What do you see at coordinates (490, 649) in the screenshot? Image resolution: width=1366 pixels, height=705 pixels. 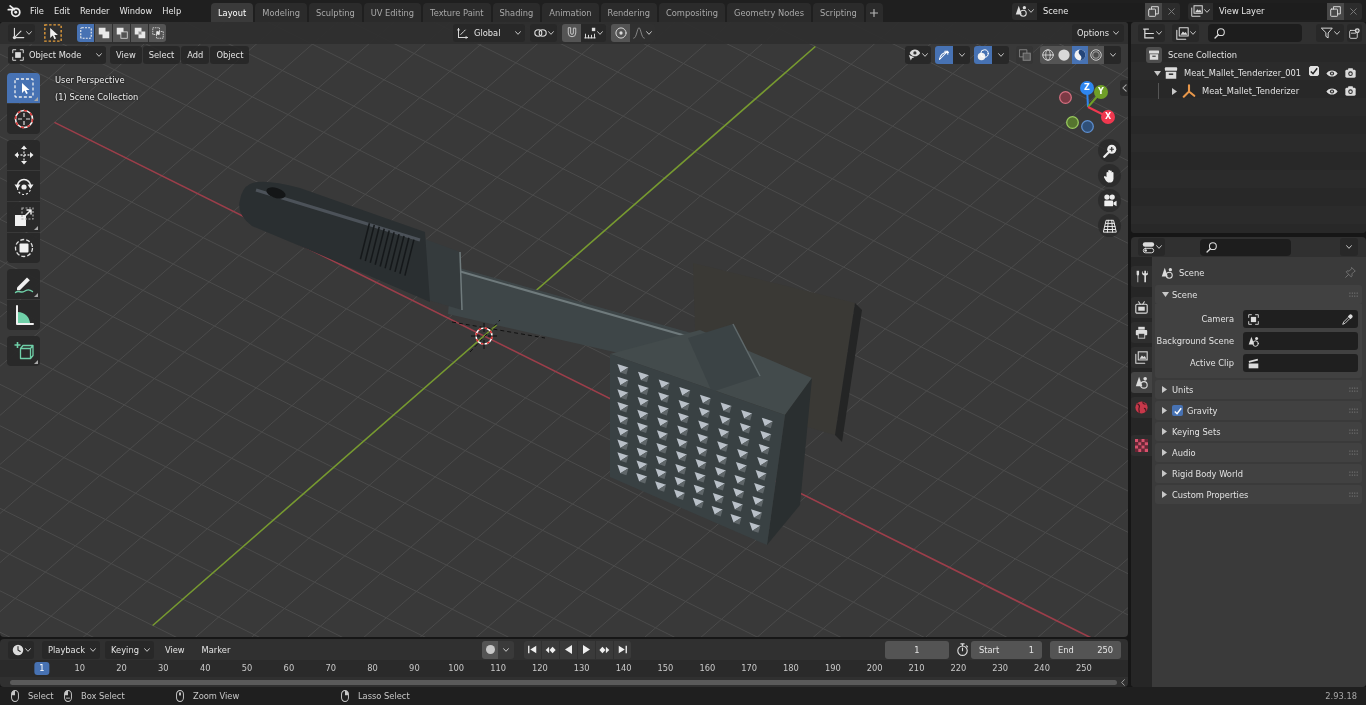 I see `auto-keying-toggle` at bounding box center [490, 649].